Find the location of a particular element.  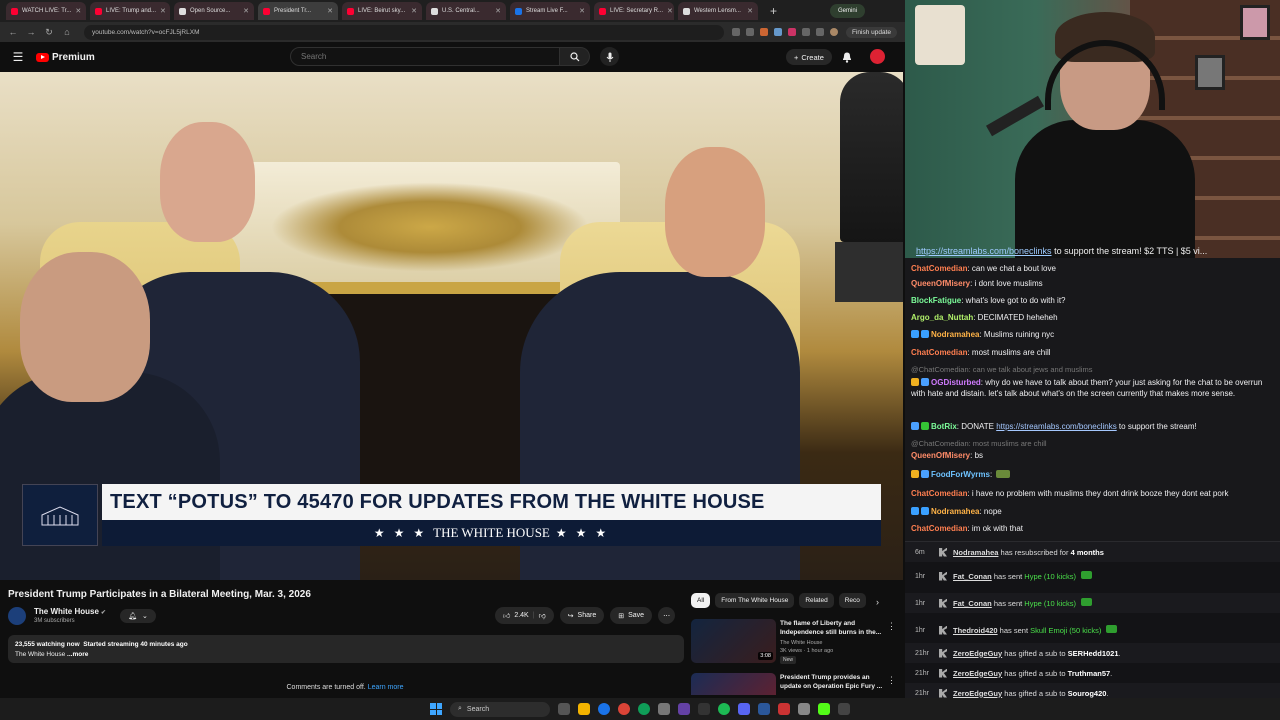

youtube-premium-logo: Premium is located at coordinates (65, 57).